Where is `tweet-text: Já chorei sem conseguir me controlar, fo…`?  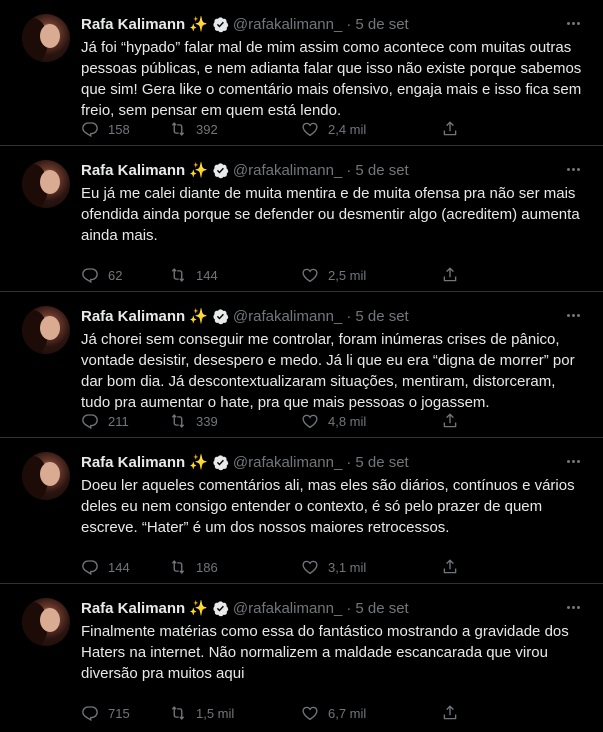 tweet-text: Já chorei sem conseguir me controlar, fo… is located at coordinates (328, 371).